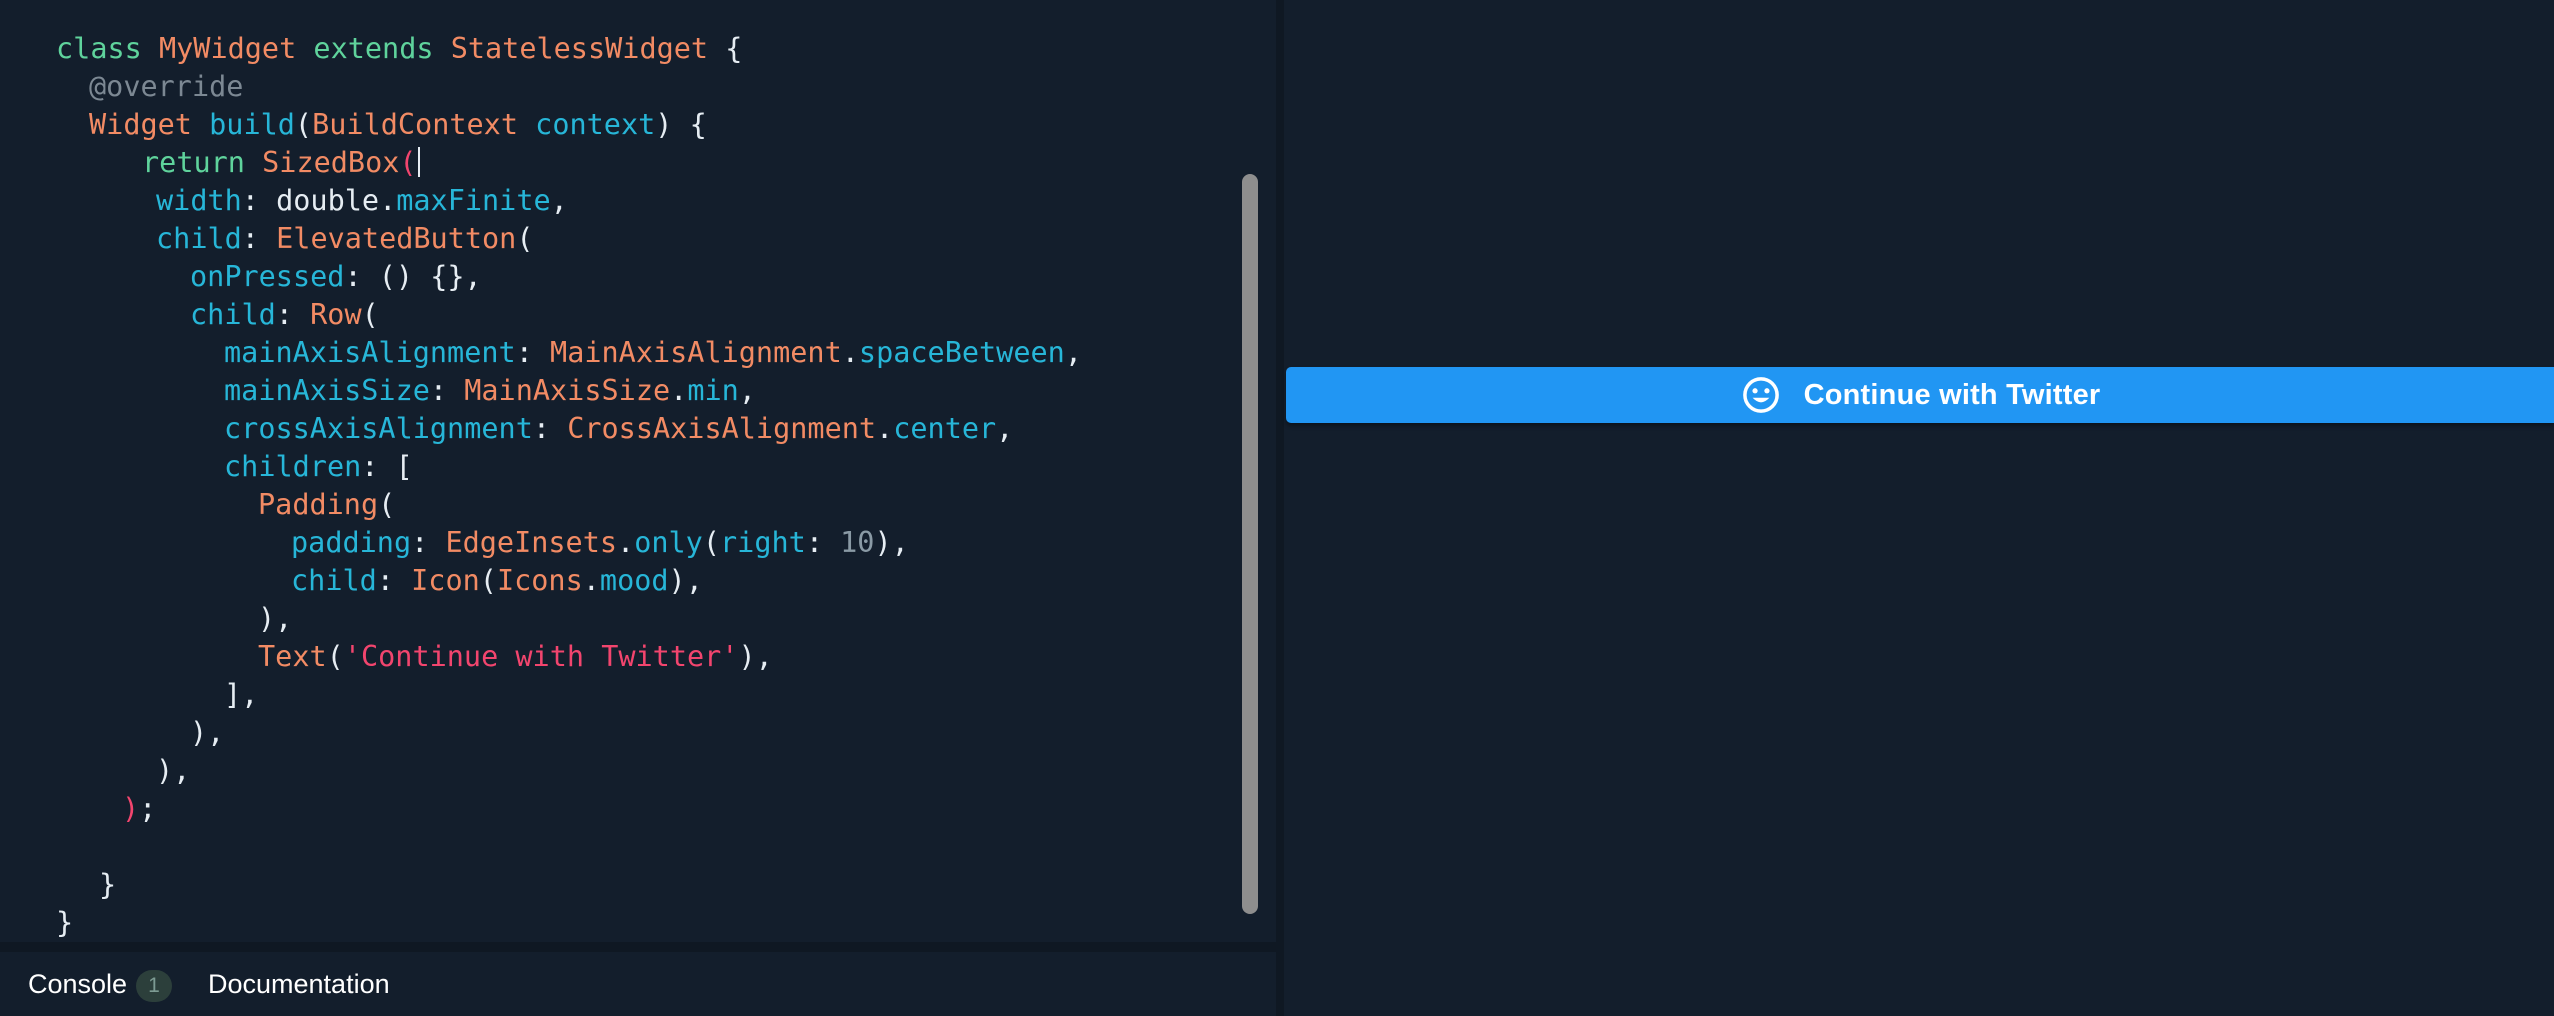  Describe the element at coordinates (722, 428) in the screenshot. I see `code-token: CrossAxisAlignment` at that location.